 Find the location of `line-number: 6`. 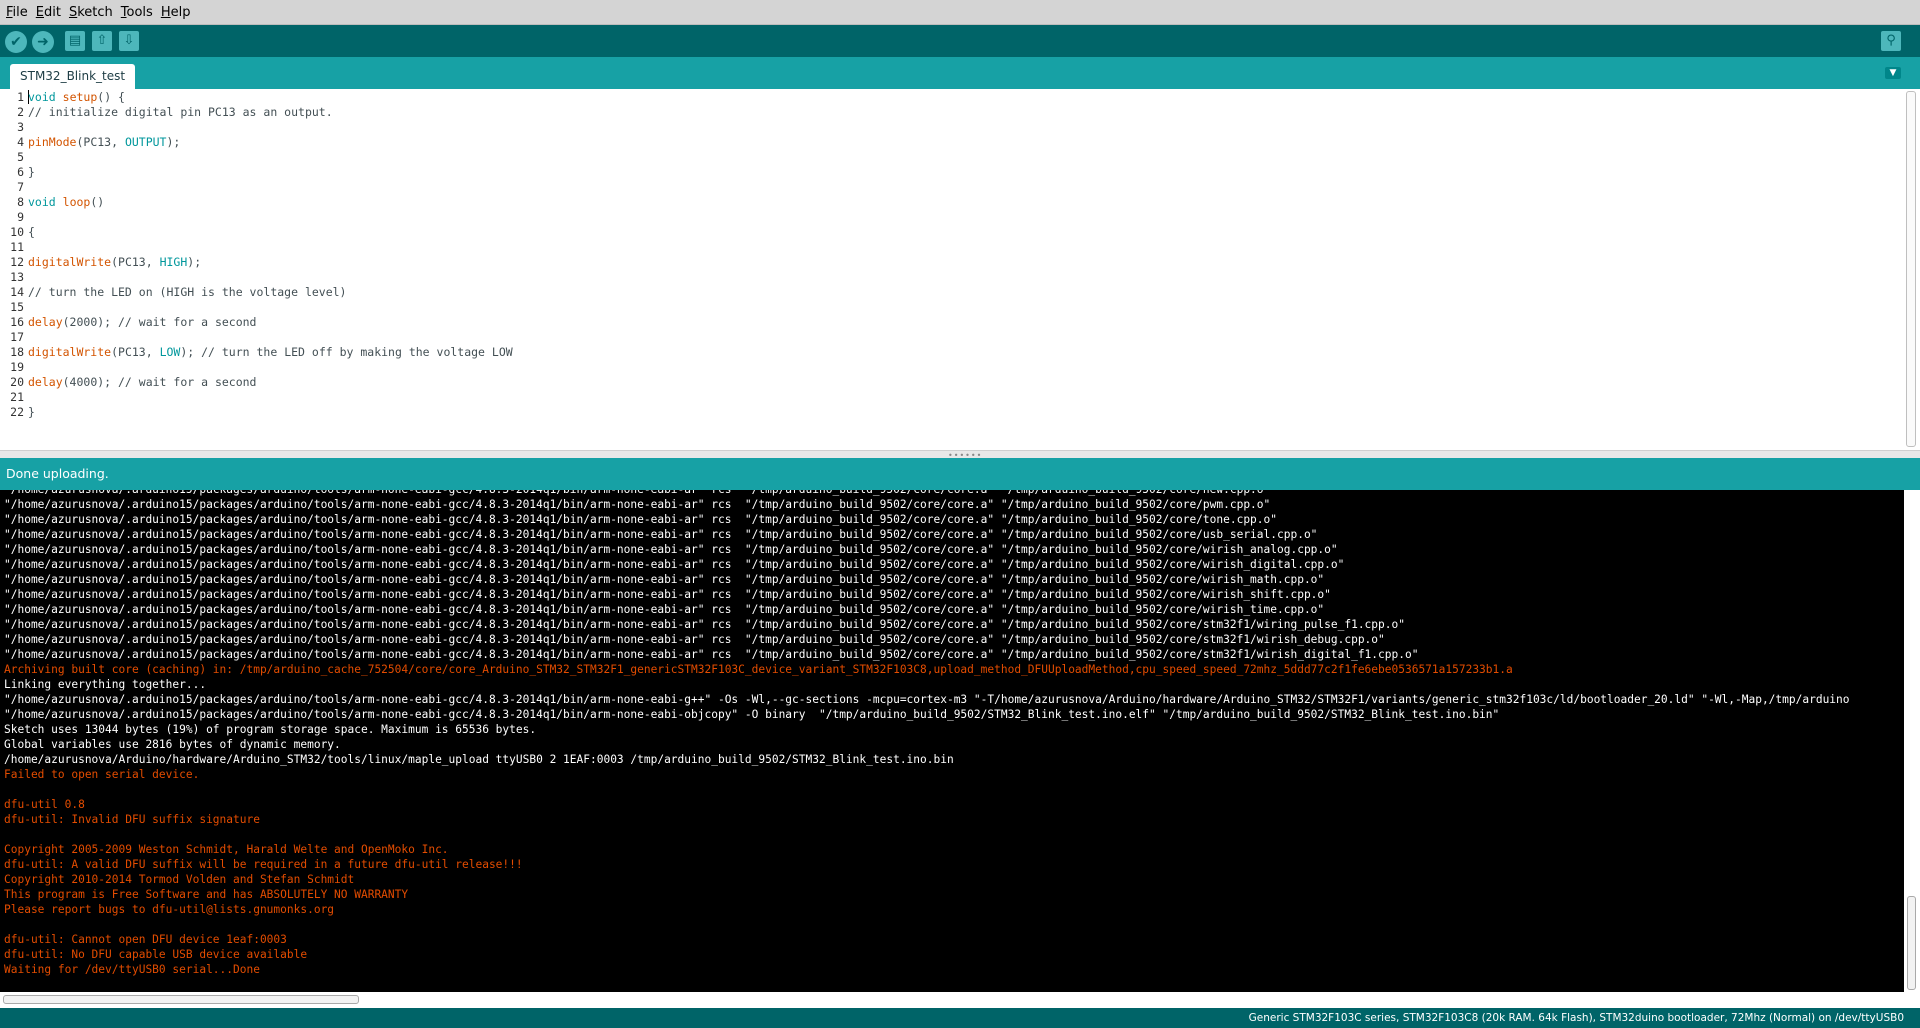

line-number: 6 is located at coordinates (20, 172).